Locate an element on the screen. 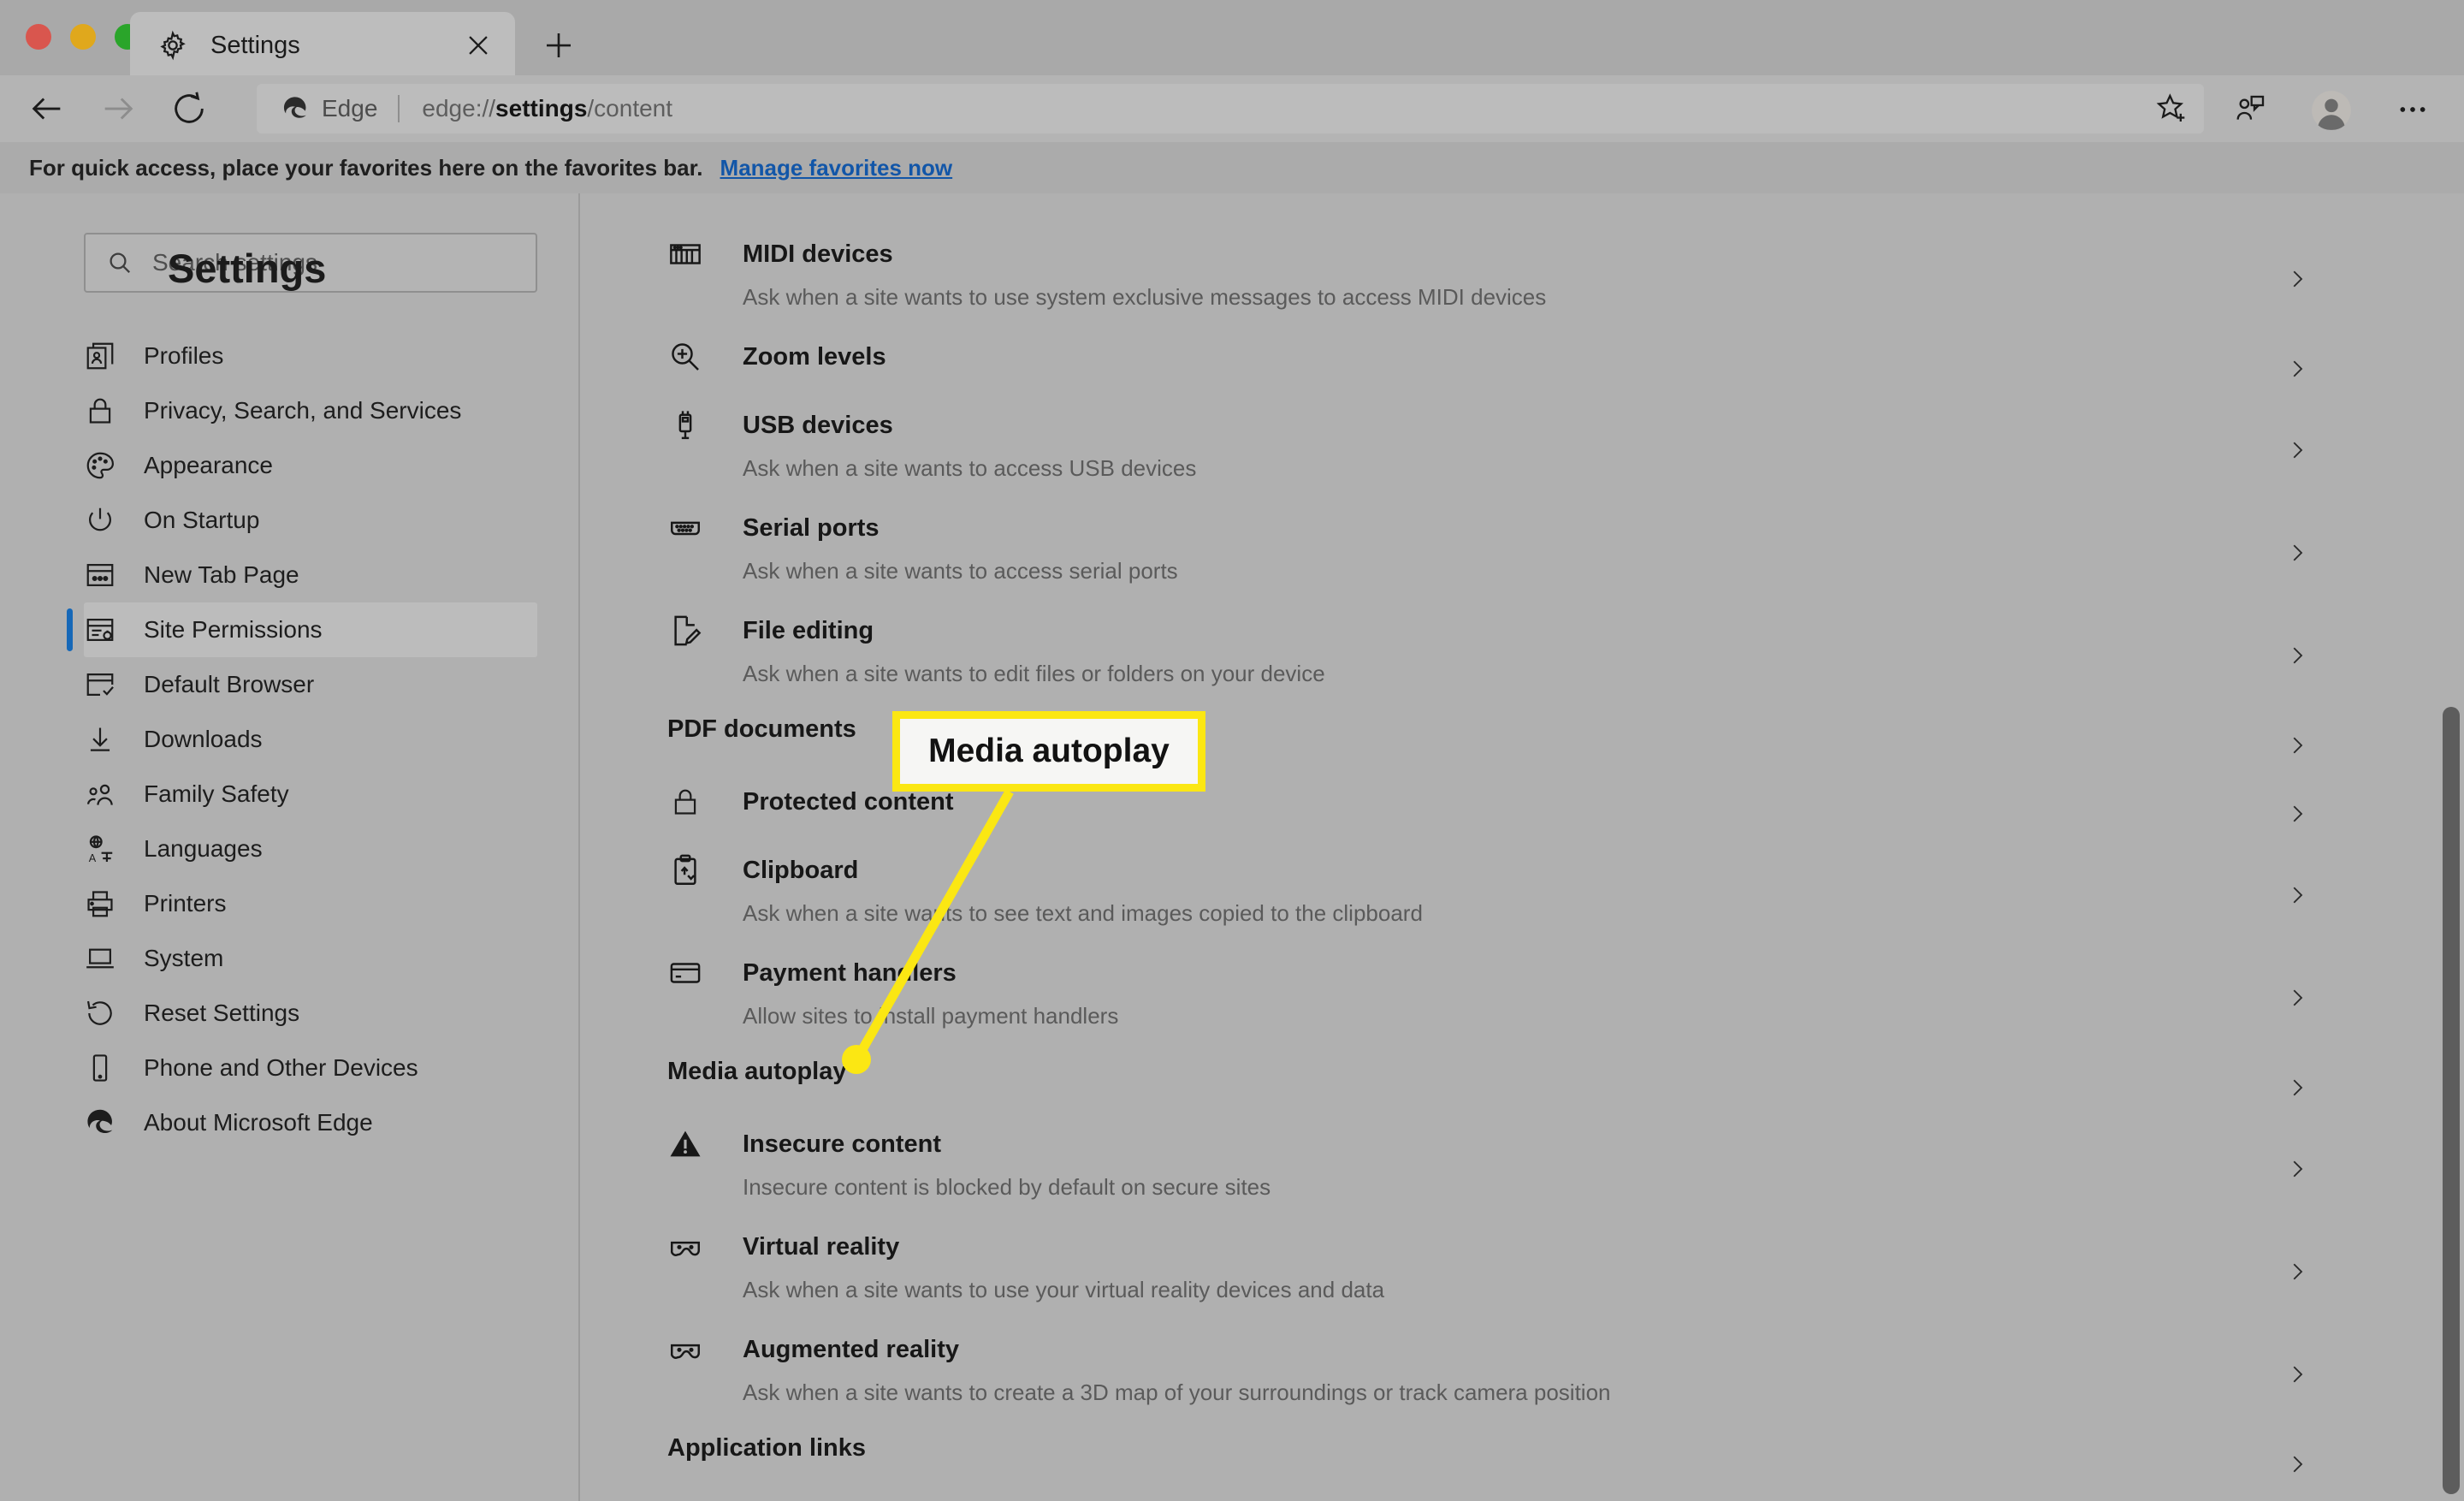 This screenshot has height=1501, width=2464. star-add-icon is located at coordinates (2171, 108).